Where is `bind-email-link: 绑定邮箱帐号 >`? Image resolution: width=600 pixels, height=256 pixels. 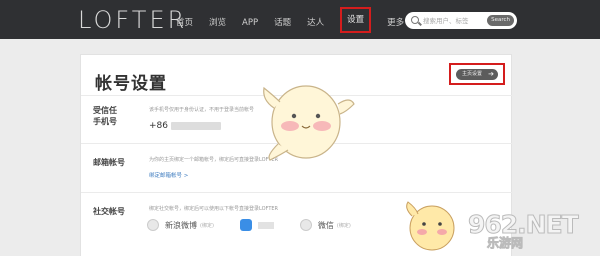 bind-email-link: 绑定邮箱帐号 > is located at coordinates (168, 175).